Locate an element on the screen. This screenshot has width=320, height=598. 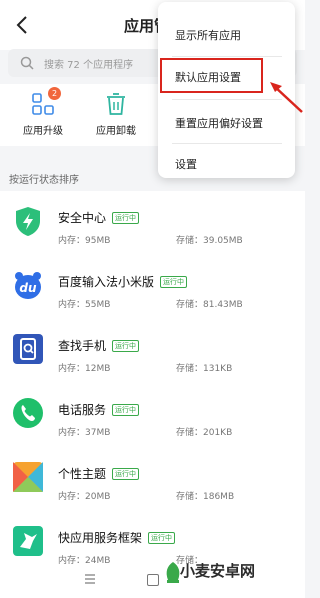
chevron-left-icon is located at coordinates (22, 25).